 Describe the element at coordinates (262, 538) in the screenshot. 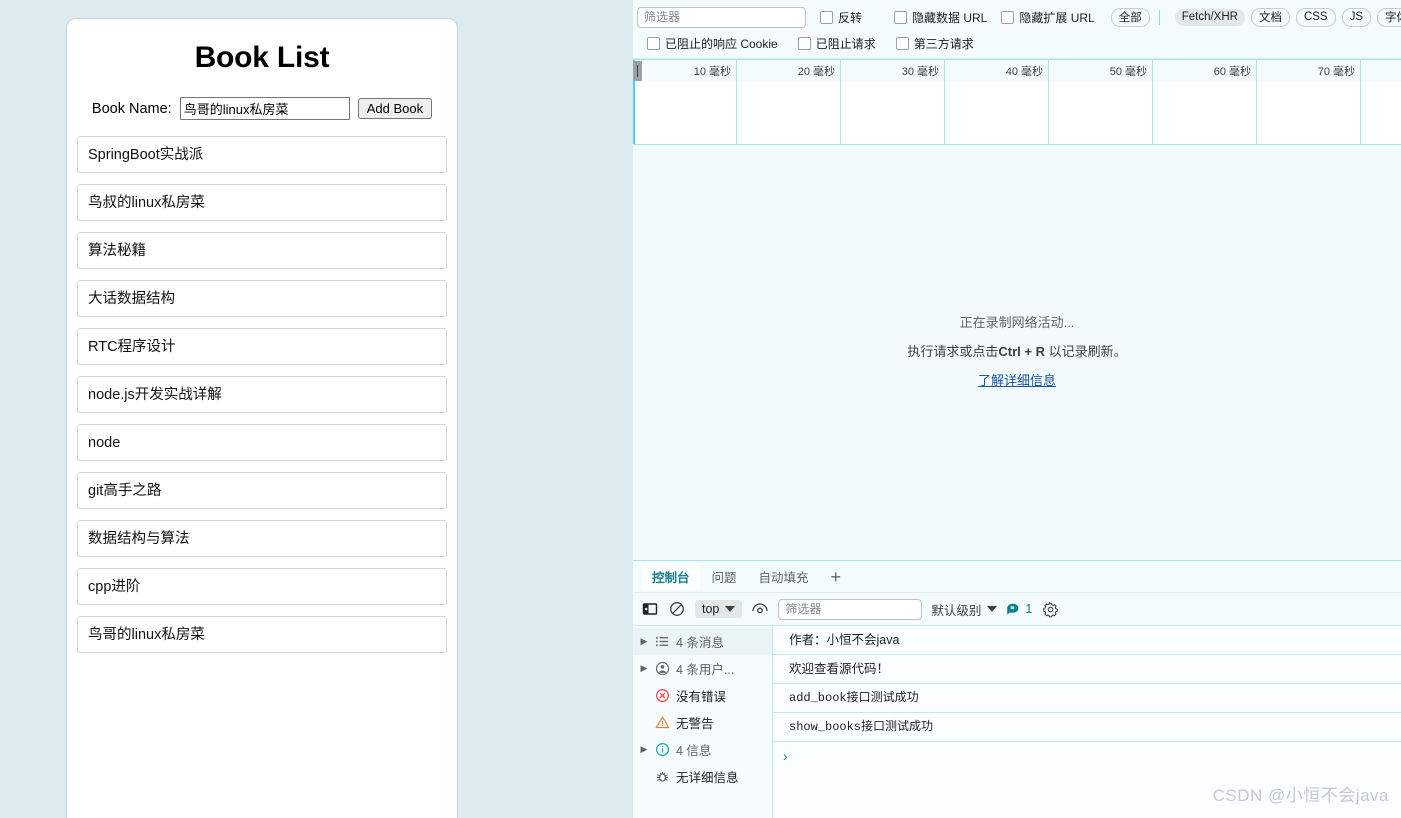

I see `list-item: 数据结构与算法` at that location.